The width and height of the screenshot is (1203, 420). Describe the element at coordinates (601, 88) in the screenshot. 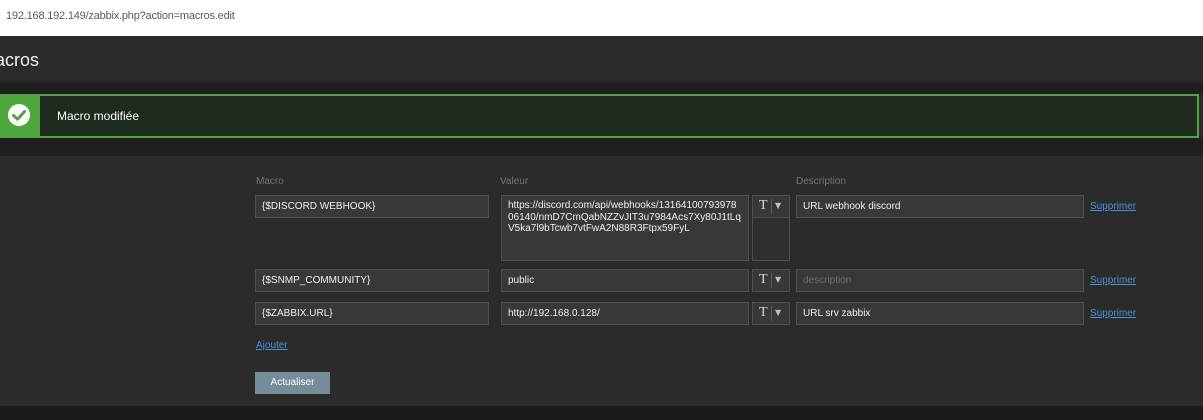

I see `header-divider` at that location.